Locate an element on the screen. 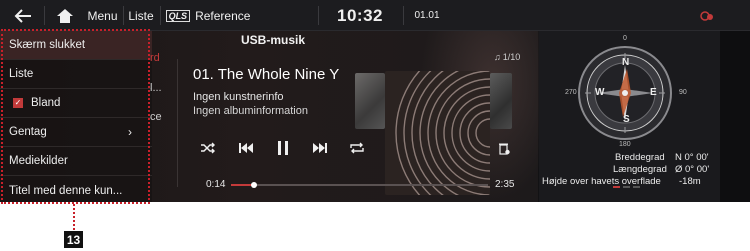 The image size is (750, 251). reference-label: Reference is located at coordinates (223, 15).